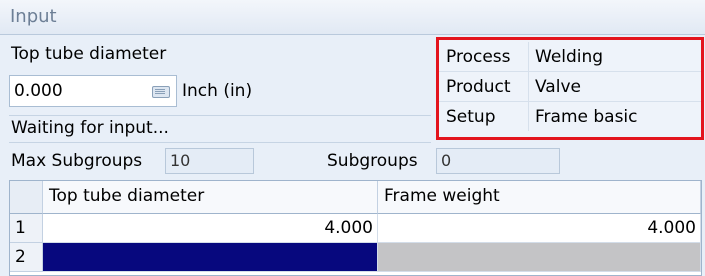 The image size is (705, 276). I want to click on info-value: Valve, so click(558, 87).